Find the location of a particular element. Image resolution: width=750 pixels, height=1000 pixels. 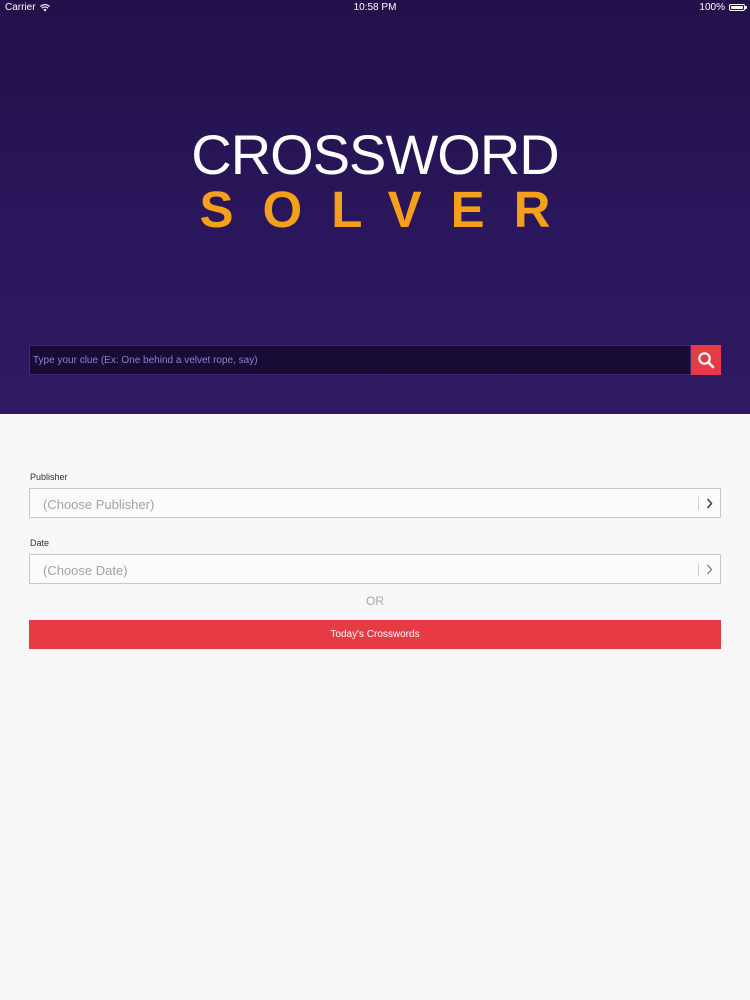

status-bar: Carrier 10:58 PM 100% is located at coordinates (375, 8).